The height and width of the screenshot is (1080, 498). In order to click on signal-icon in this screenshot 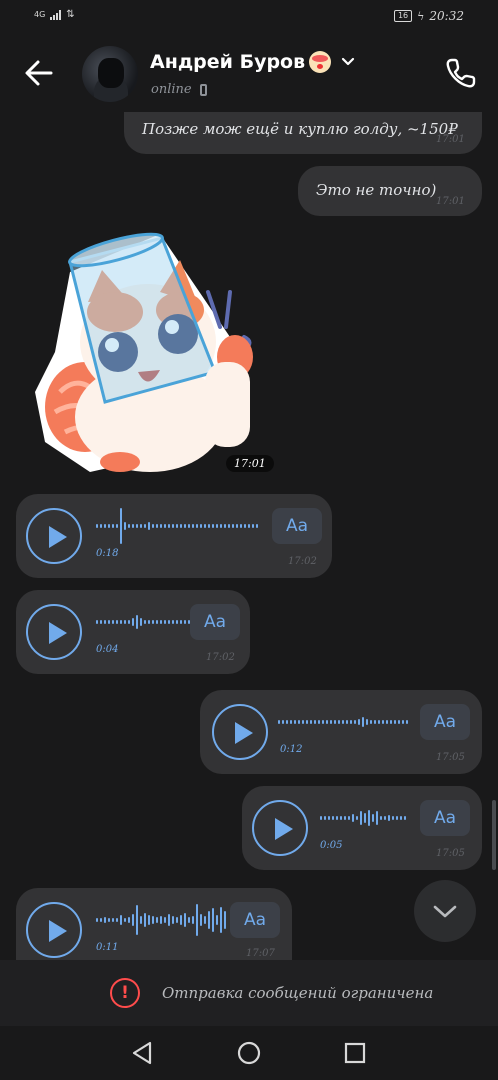, I will do `click(56, 14)`.